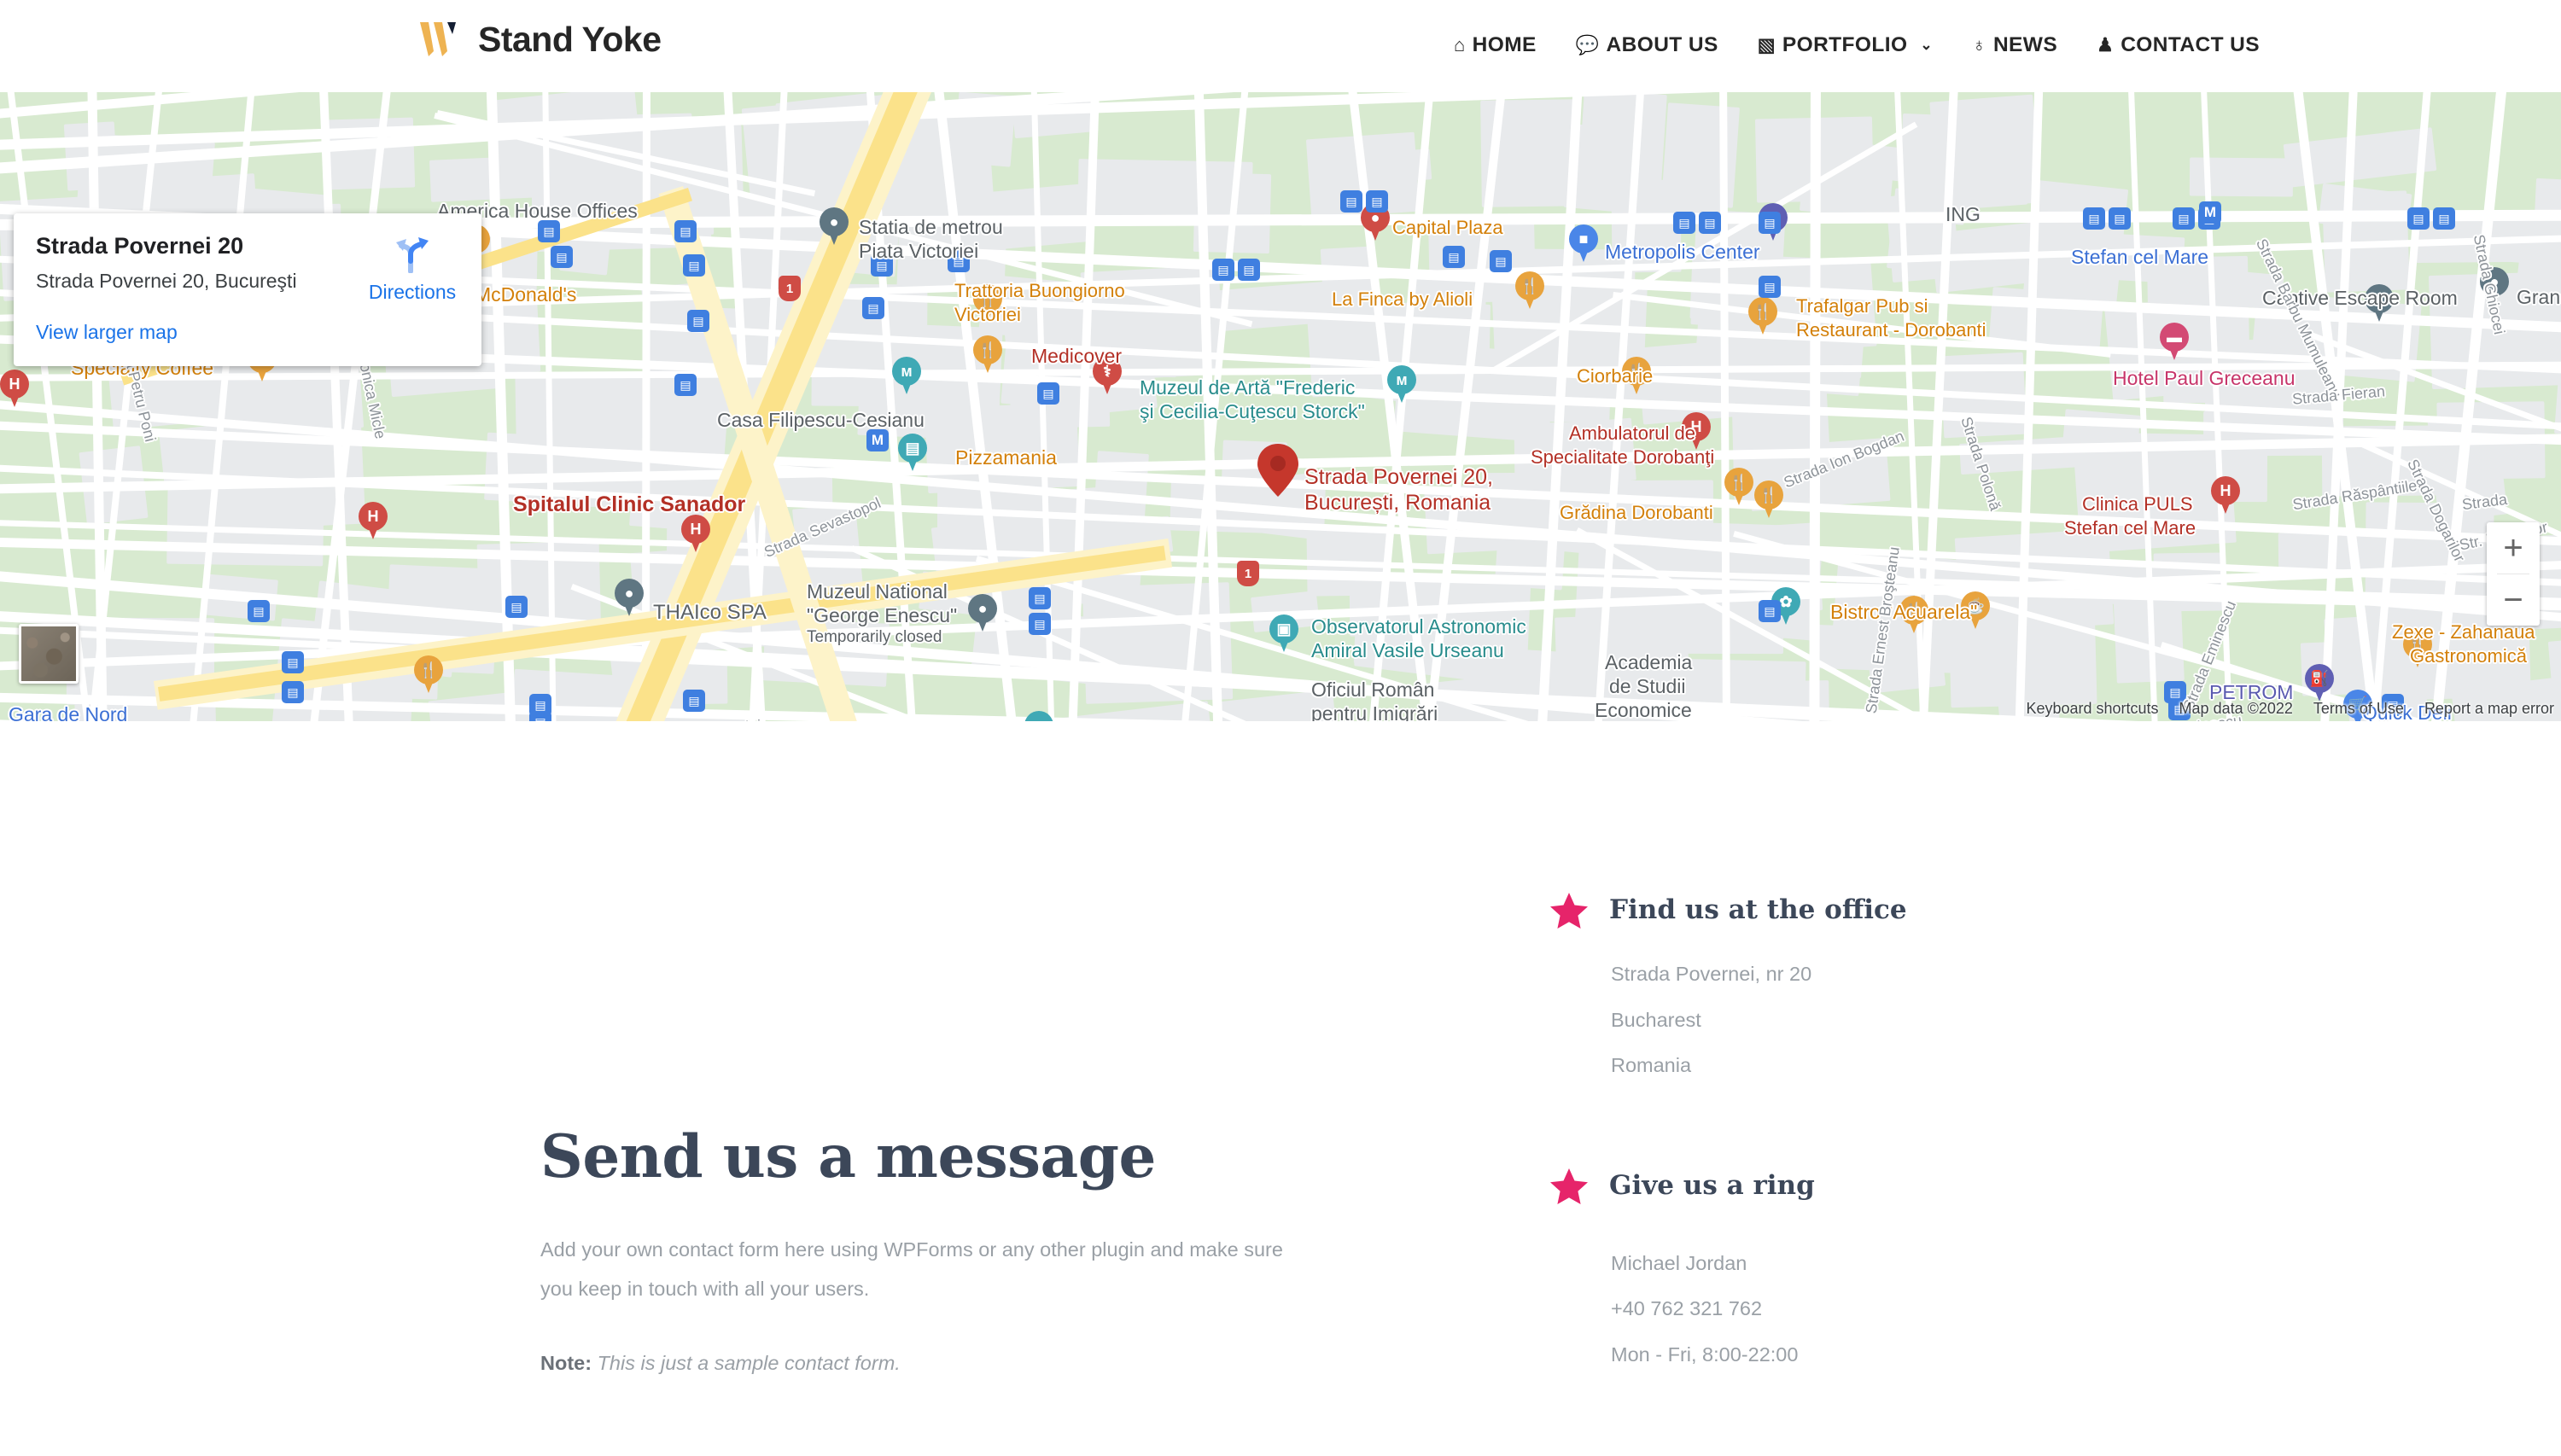 This screenshot has width=2561, height=1456. Describe the element at coordinates (438, 39) in the screenshot. I see `w-logo-icon` at that location.